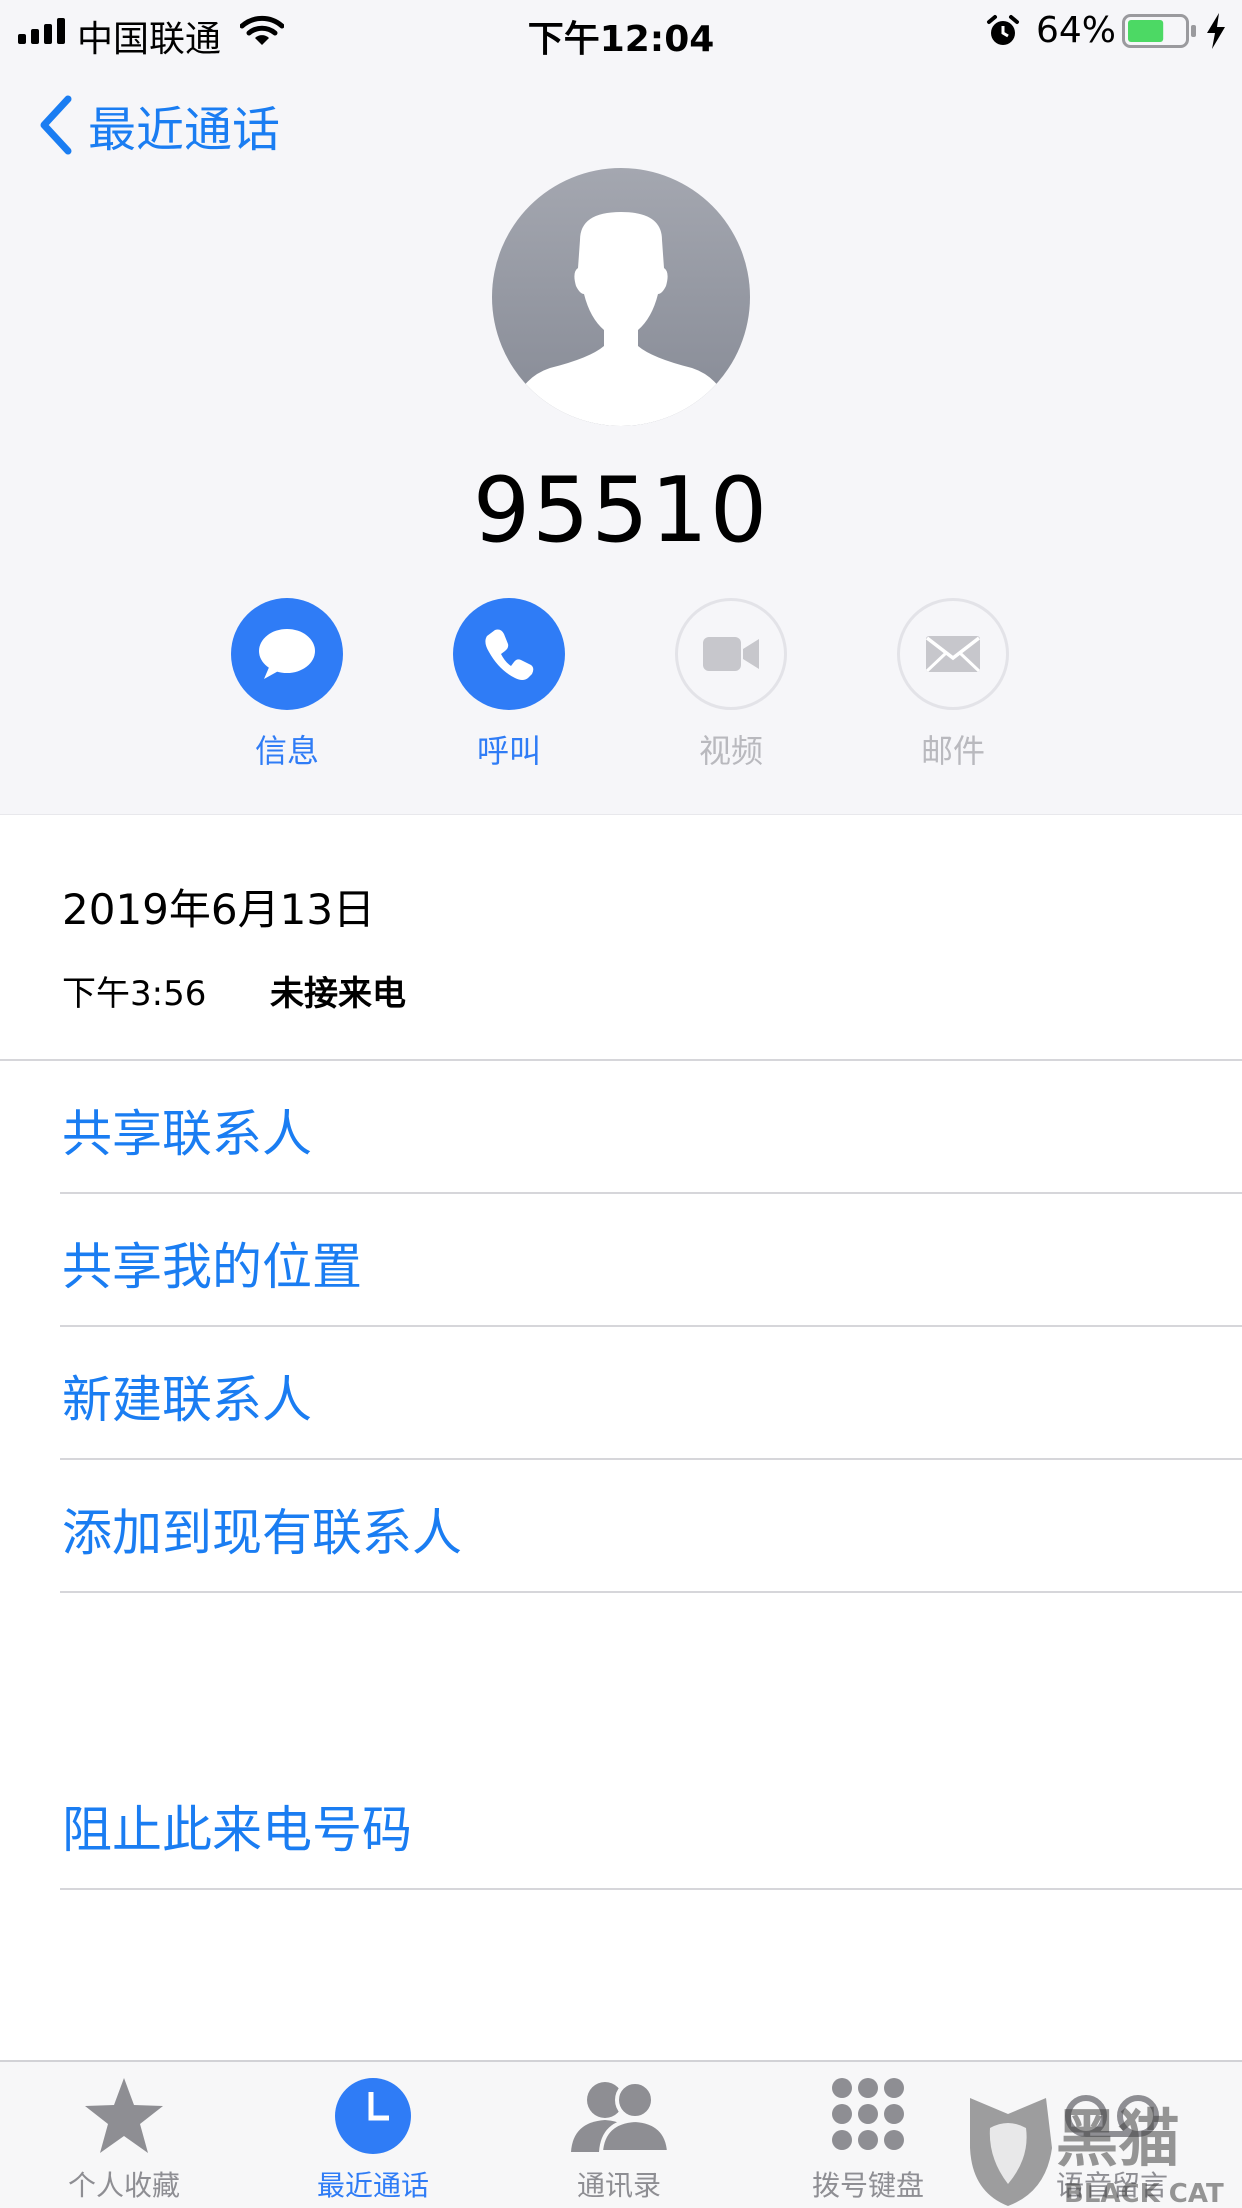 This screenshot has height=2208, width=1242. I want to click on video-icon, so click(731, 654).